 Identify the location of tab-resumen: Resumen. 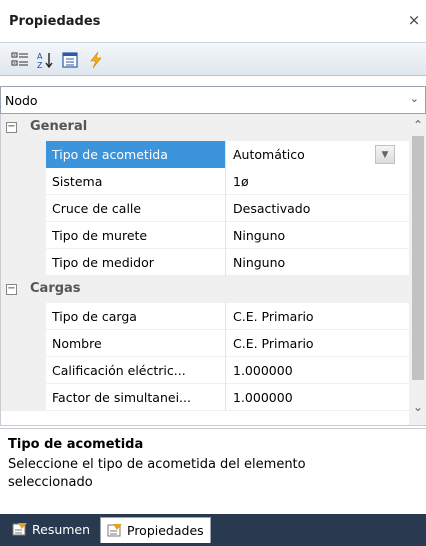
(51, 530).